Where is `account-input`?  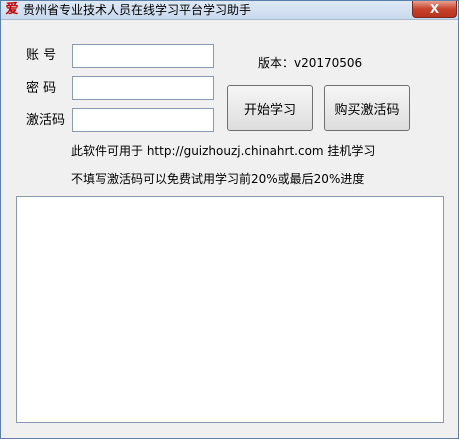 account-input is located at coordinates (143, 56).